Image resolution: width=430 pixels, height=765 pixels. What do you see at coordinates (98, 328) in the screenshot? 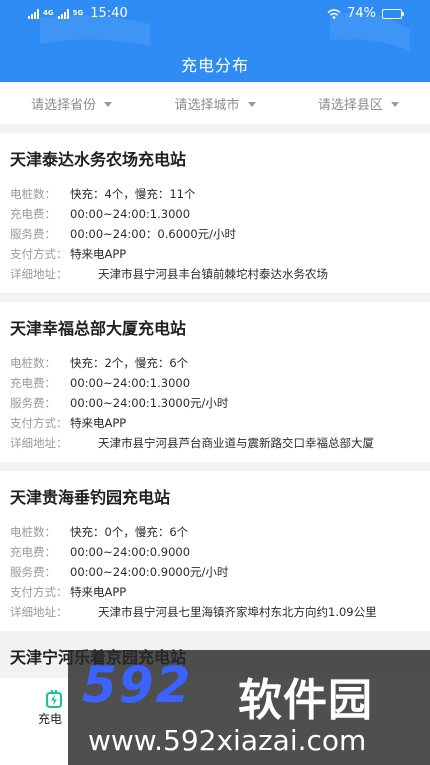
I see `station-name: 天津幸福总部大厦充电站` at bounding box center [98, 328].